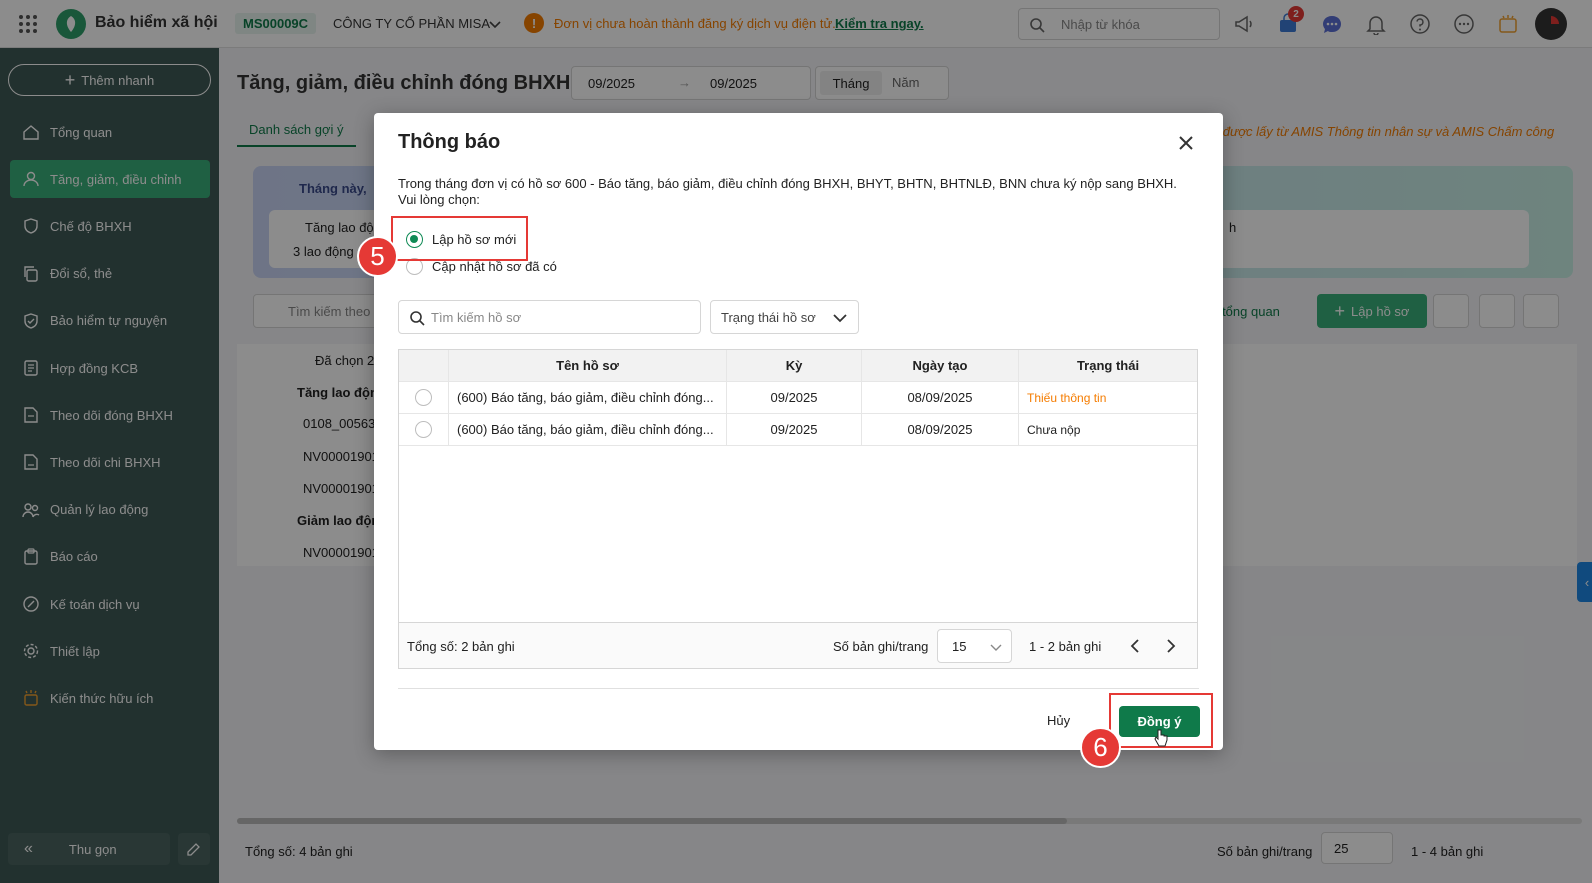 The image size is (1592, 883). Describe the element at coordinates (1108, 365) in the screenshot. I see `col-status: Trạng thái` at that location.